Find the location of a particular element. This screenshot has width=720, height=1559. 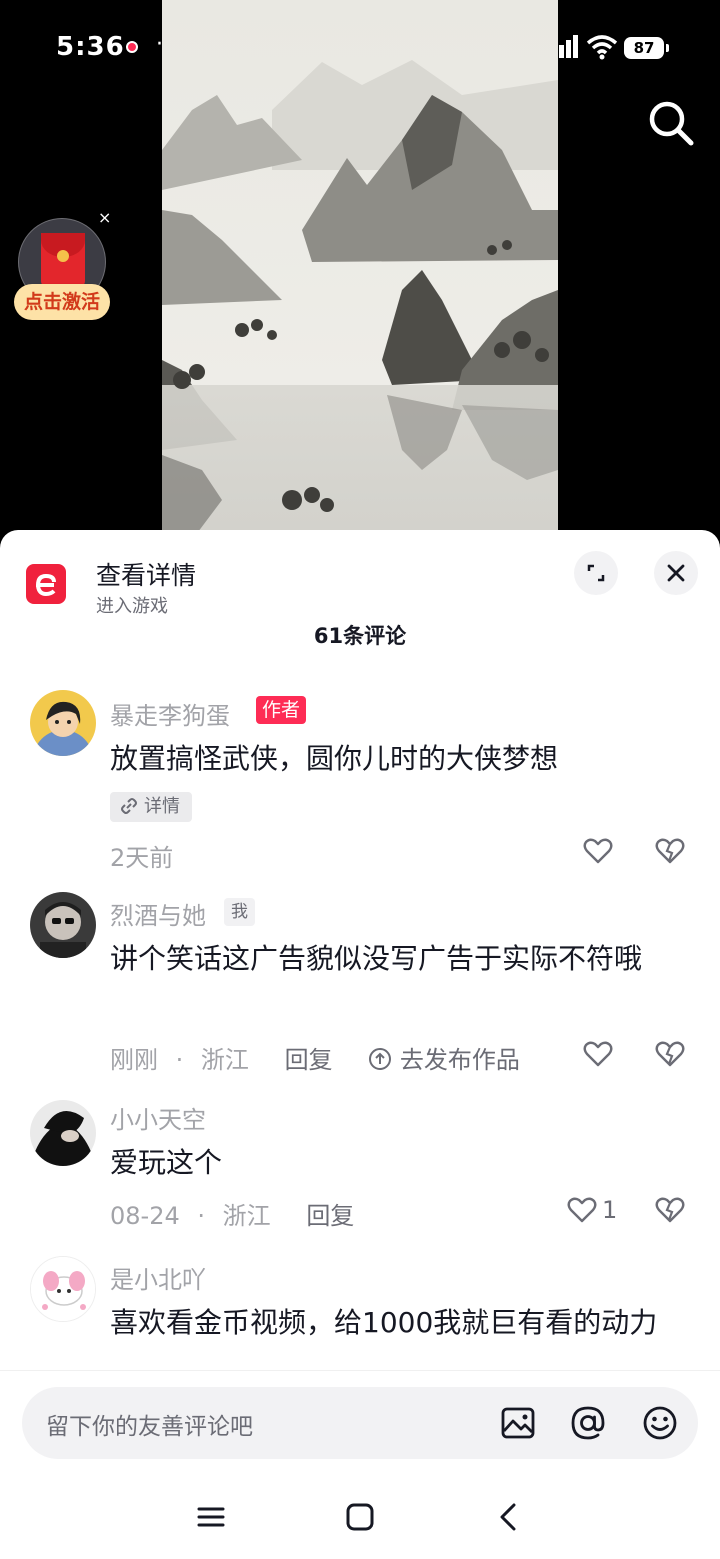

expand-button is located at coordinates (596, 573).